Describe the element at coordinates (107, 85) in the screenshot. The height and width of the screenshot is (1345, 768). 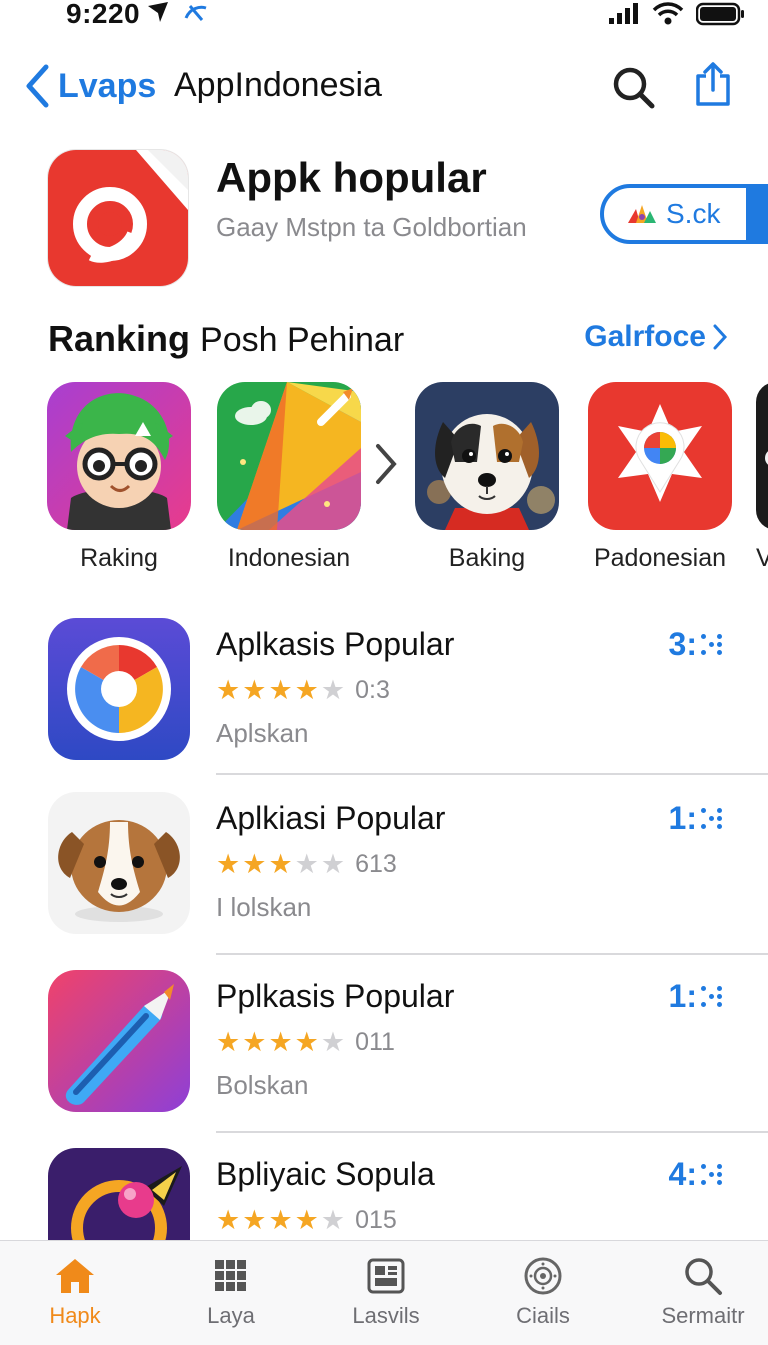
I see `back-label: Lvaps` at that location.